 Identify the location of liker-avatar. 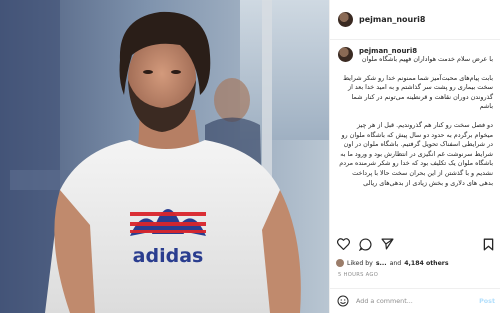
(340, 263).